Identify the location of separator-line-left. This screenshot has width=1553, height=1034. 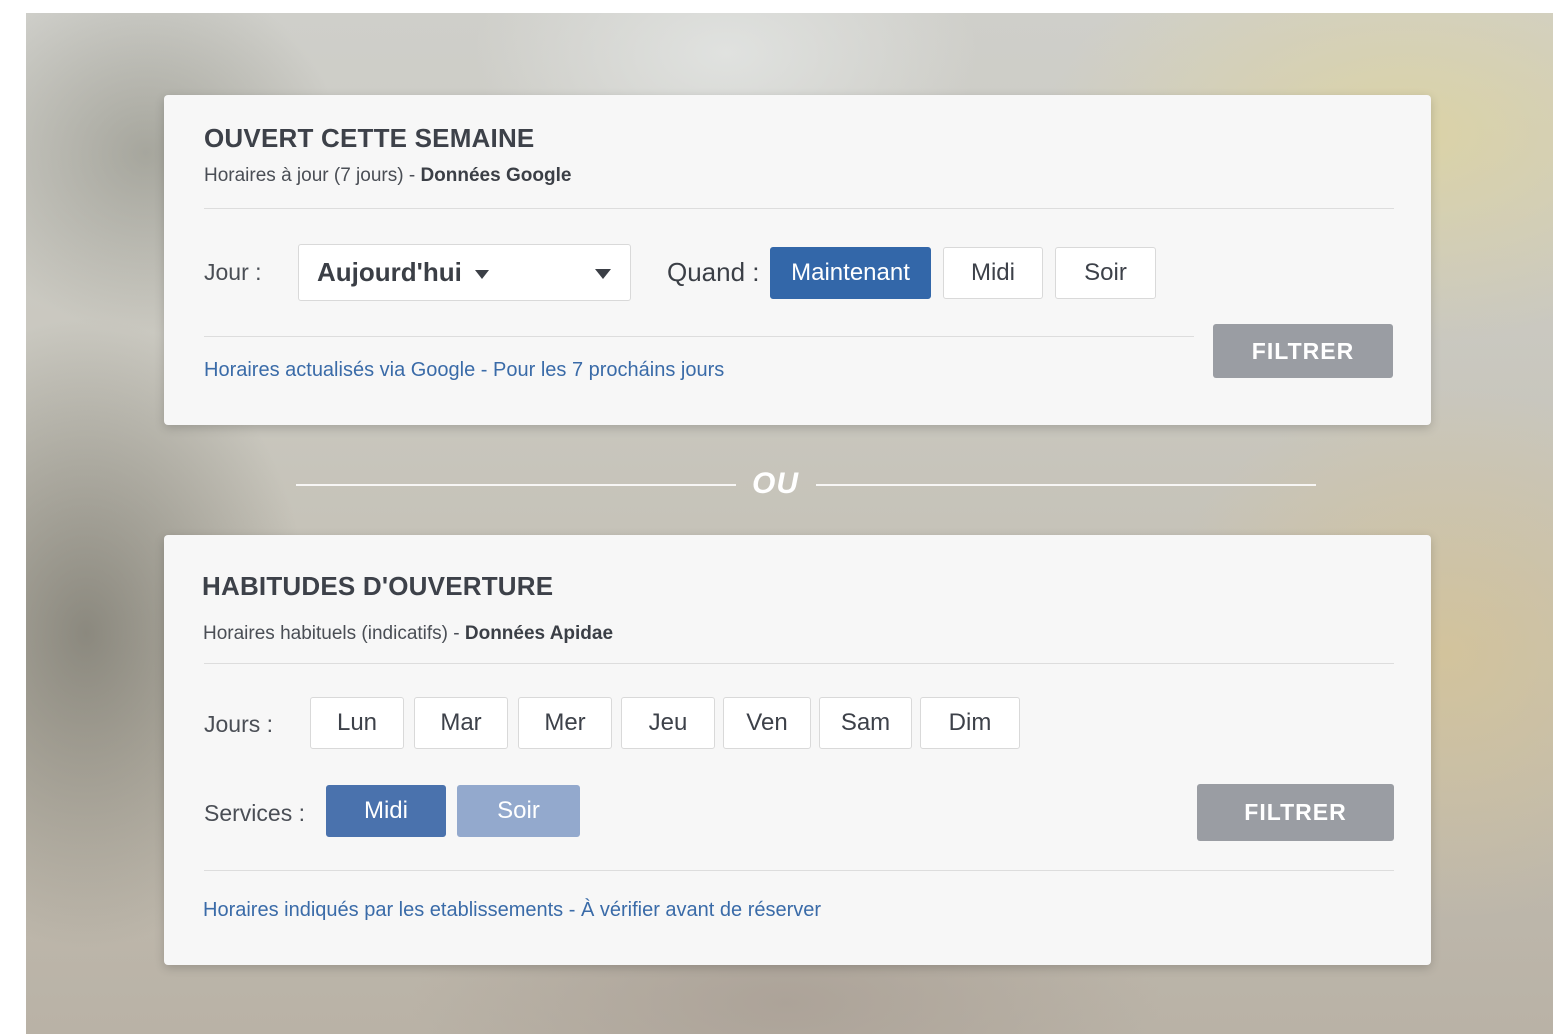
(516, 485).